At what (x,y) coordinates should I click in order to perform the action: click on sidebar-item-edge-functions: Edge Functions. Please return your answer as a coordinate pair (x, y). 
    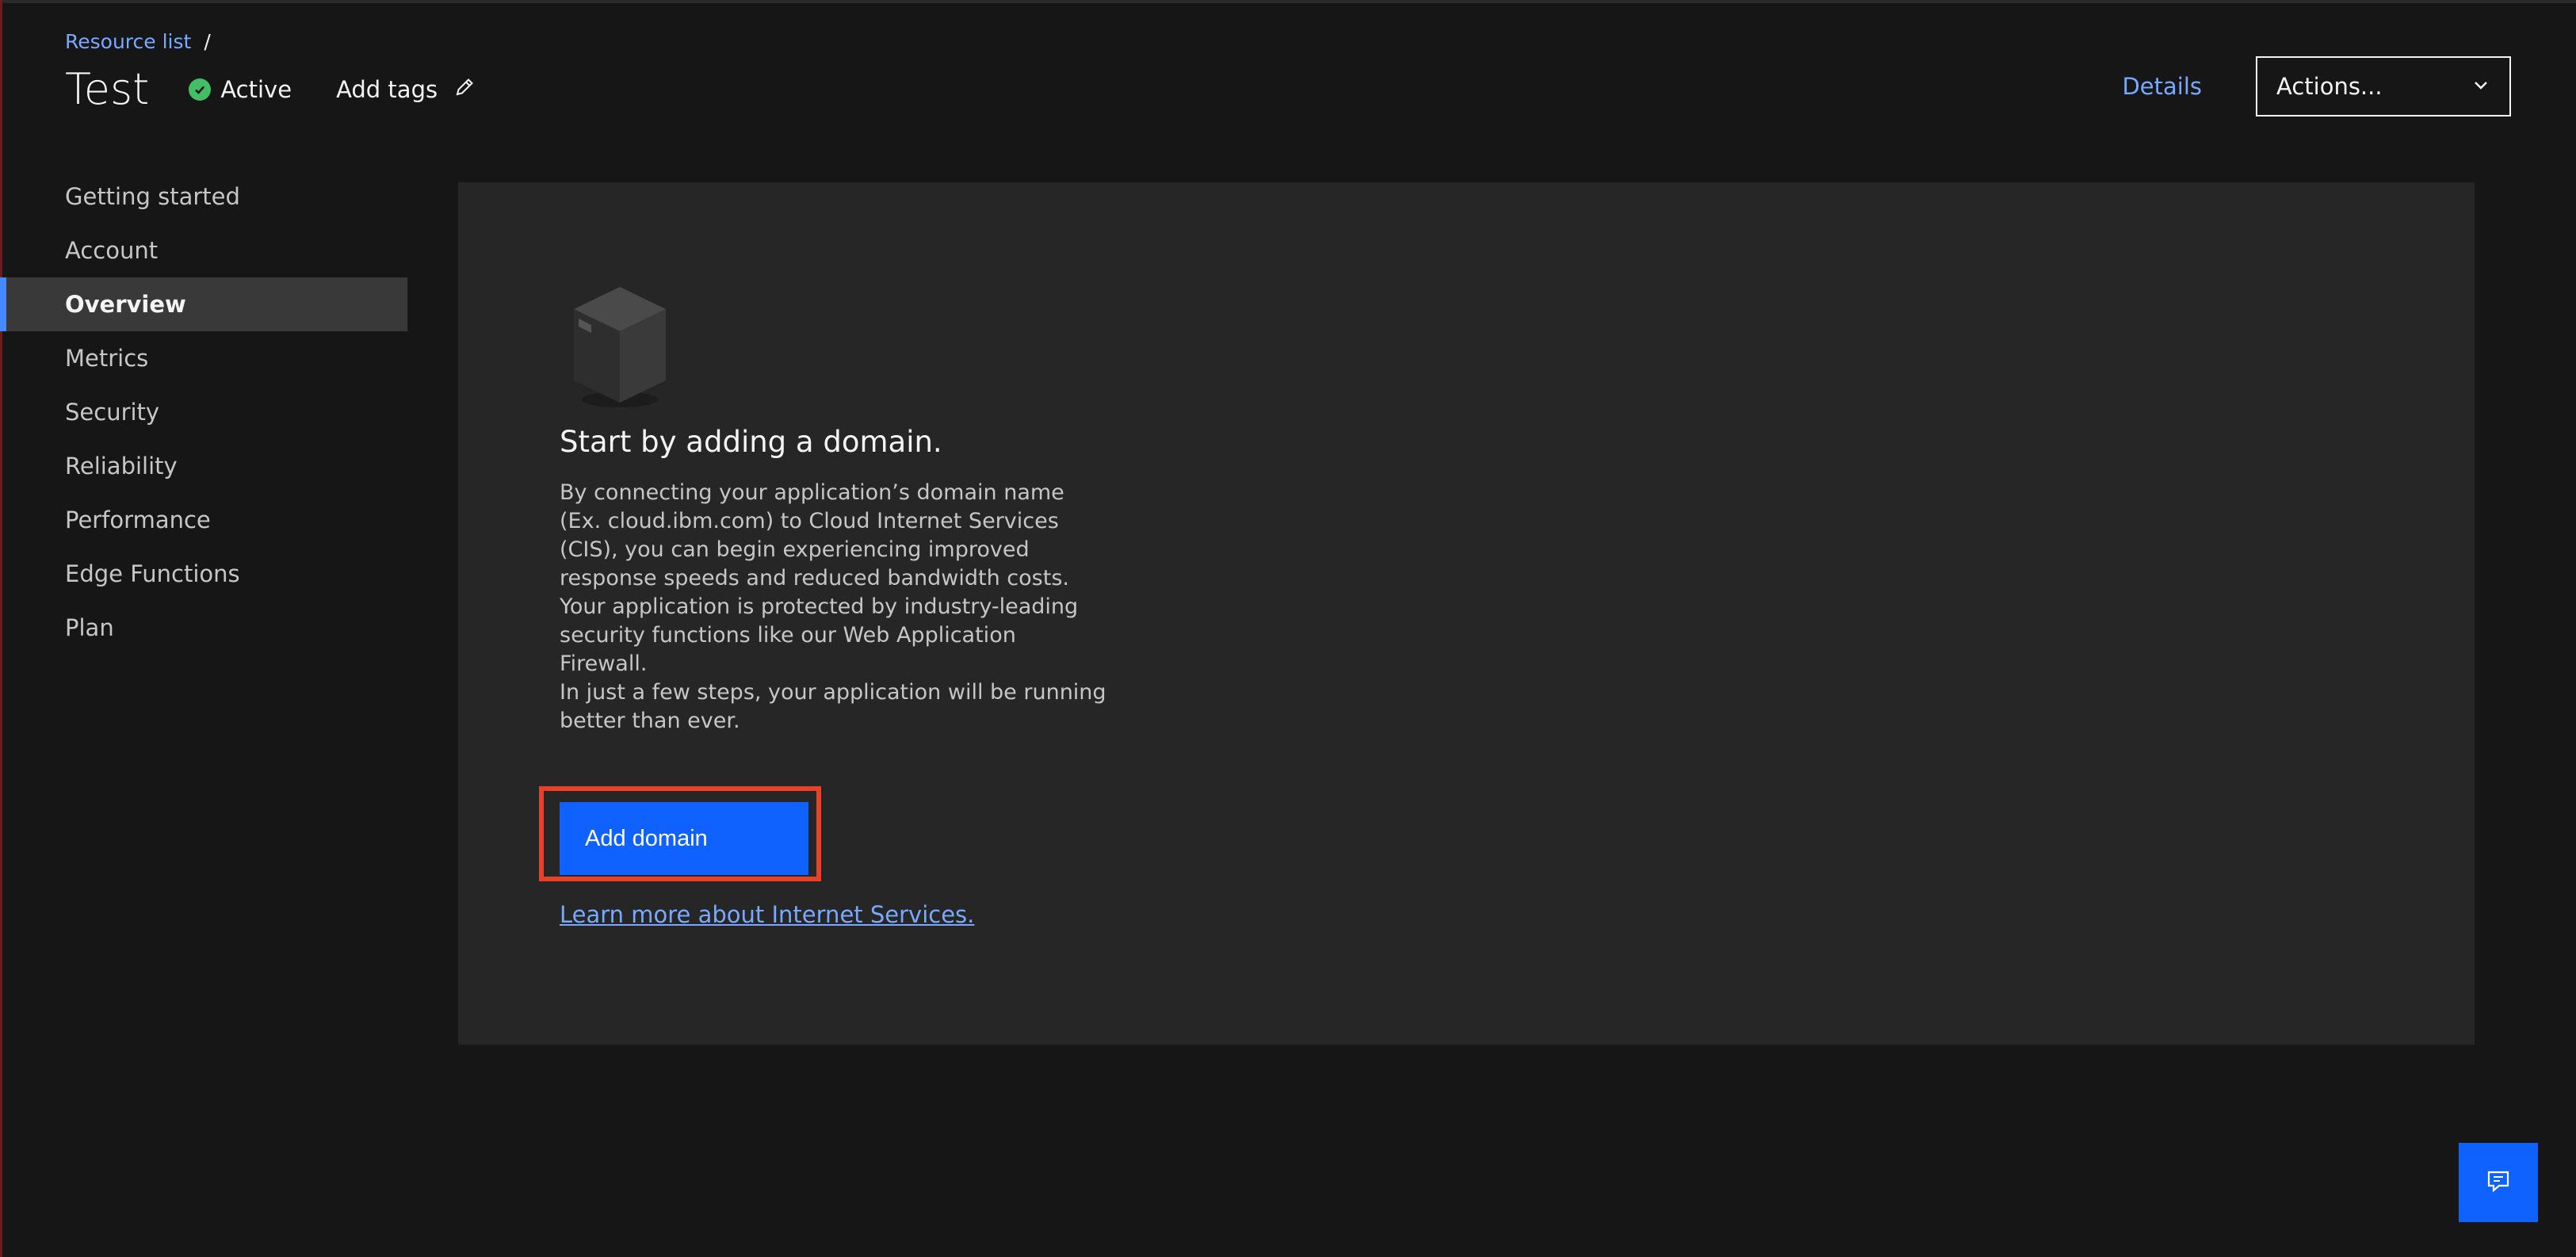
    Looking at the image, I should click on (203, 574).